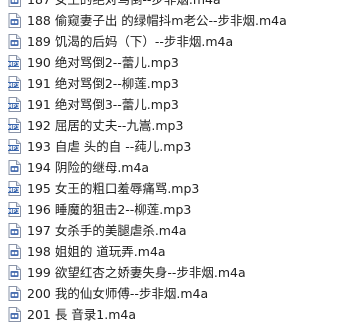 The image size is (350, 325). Describe the element at coordinates (82, 314) in the screenshot. I see `file-name: 201 長 音录1.m4a` at that location.